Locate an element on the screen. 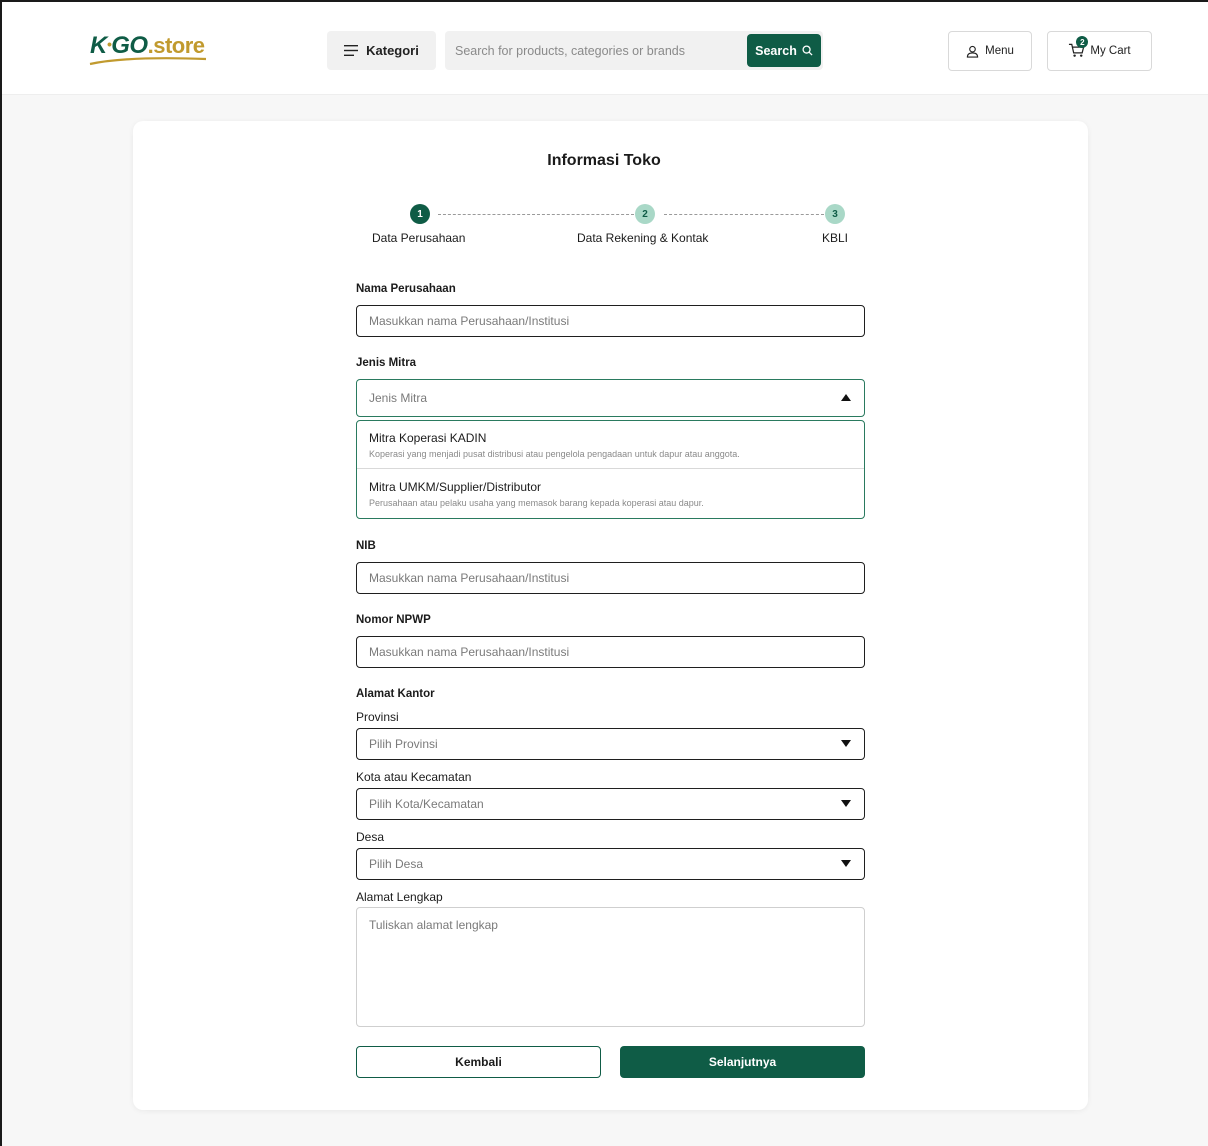 This screenshot has height=1146, width=1208. search-button: Search is located at coordinates (784, 50).